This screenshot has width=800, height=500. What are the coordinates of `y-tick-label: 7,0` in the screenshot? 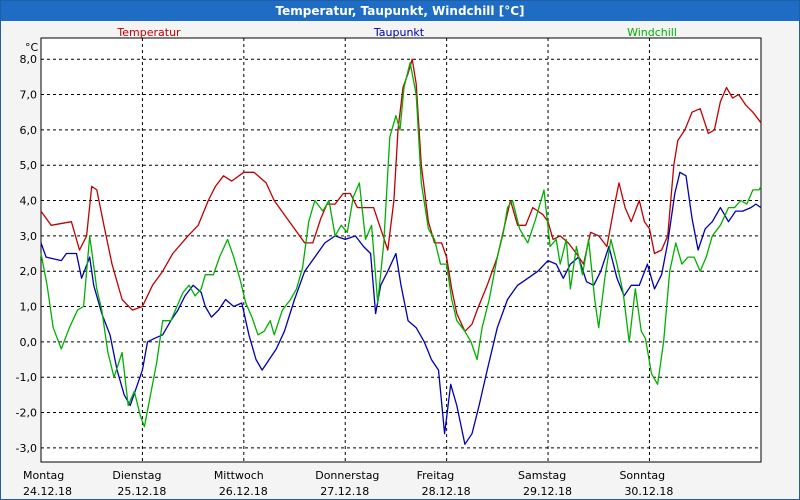 It's located at (29, 95).